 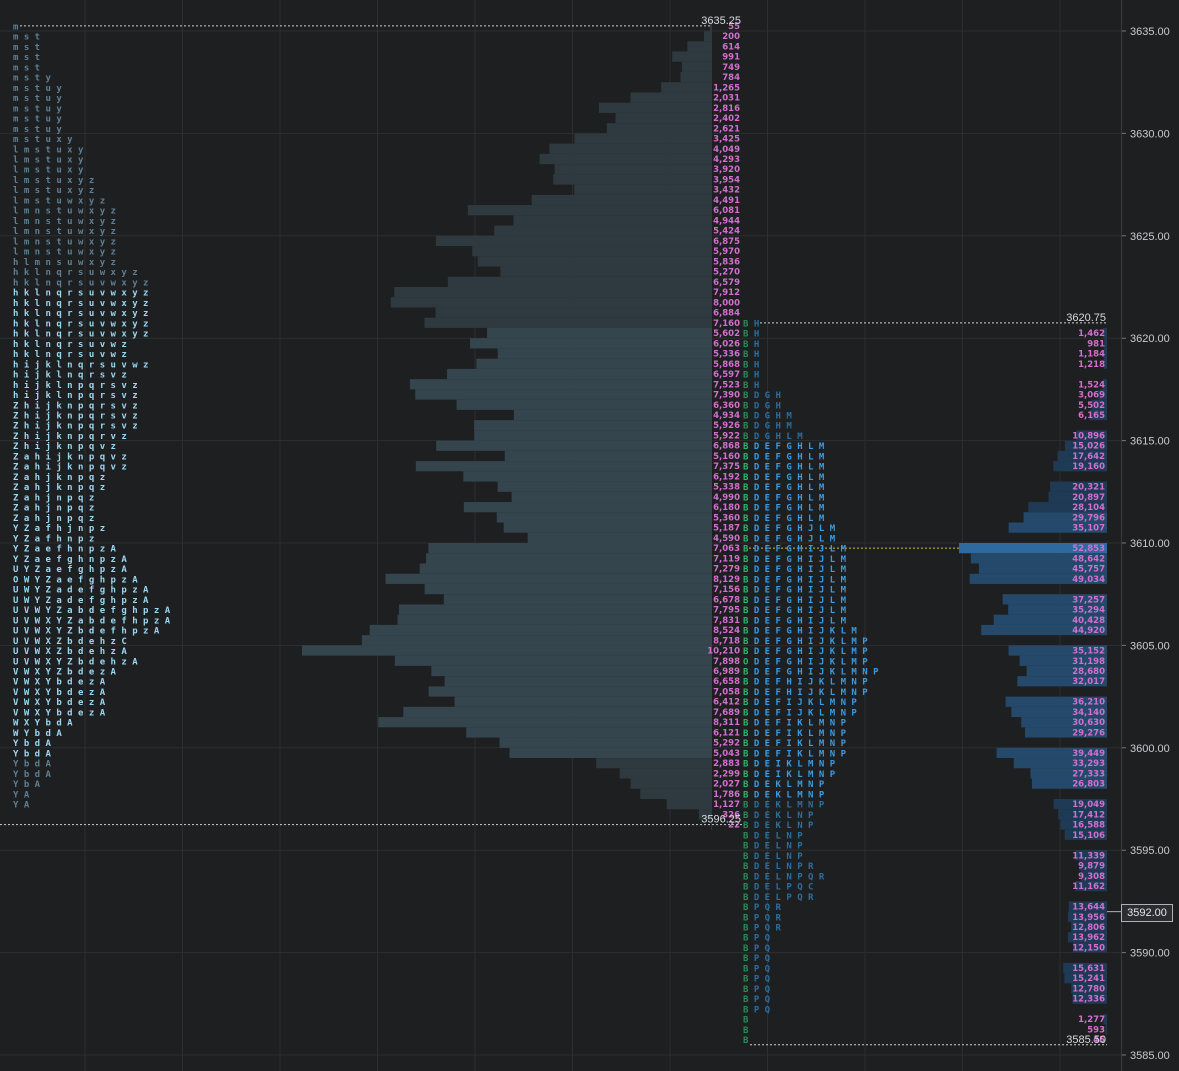 I want to click on volume-label: 991, so click(x=731, y=58).